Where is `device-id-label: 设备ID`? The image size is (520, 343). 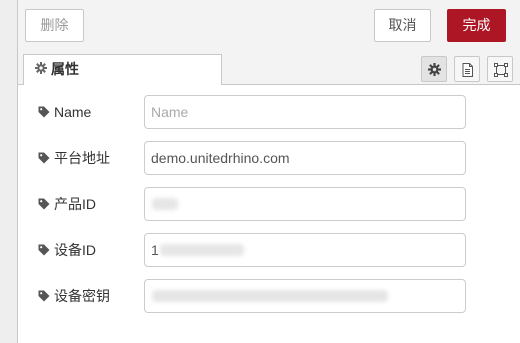
device-id-label: 设备ID is located at coordinates (67, 250).